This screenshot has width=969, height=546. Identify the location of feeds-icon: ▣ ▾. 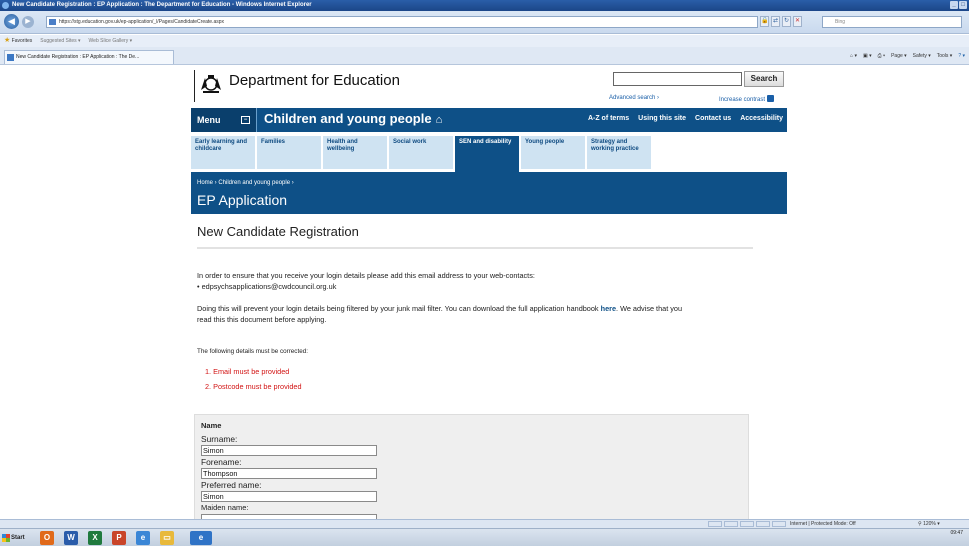
(867, 56).